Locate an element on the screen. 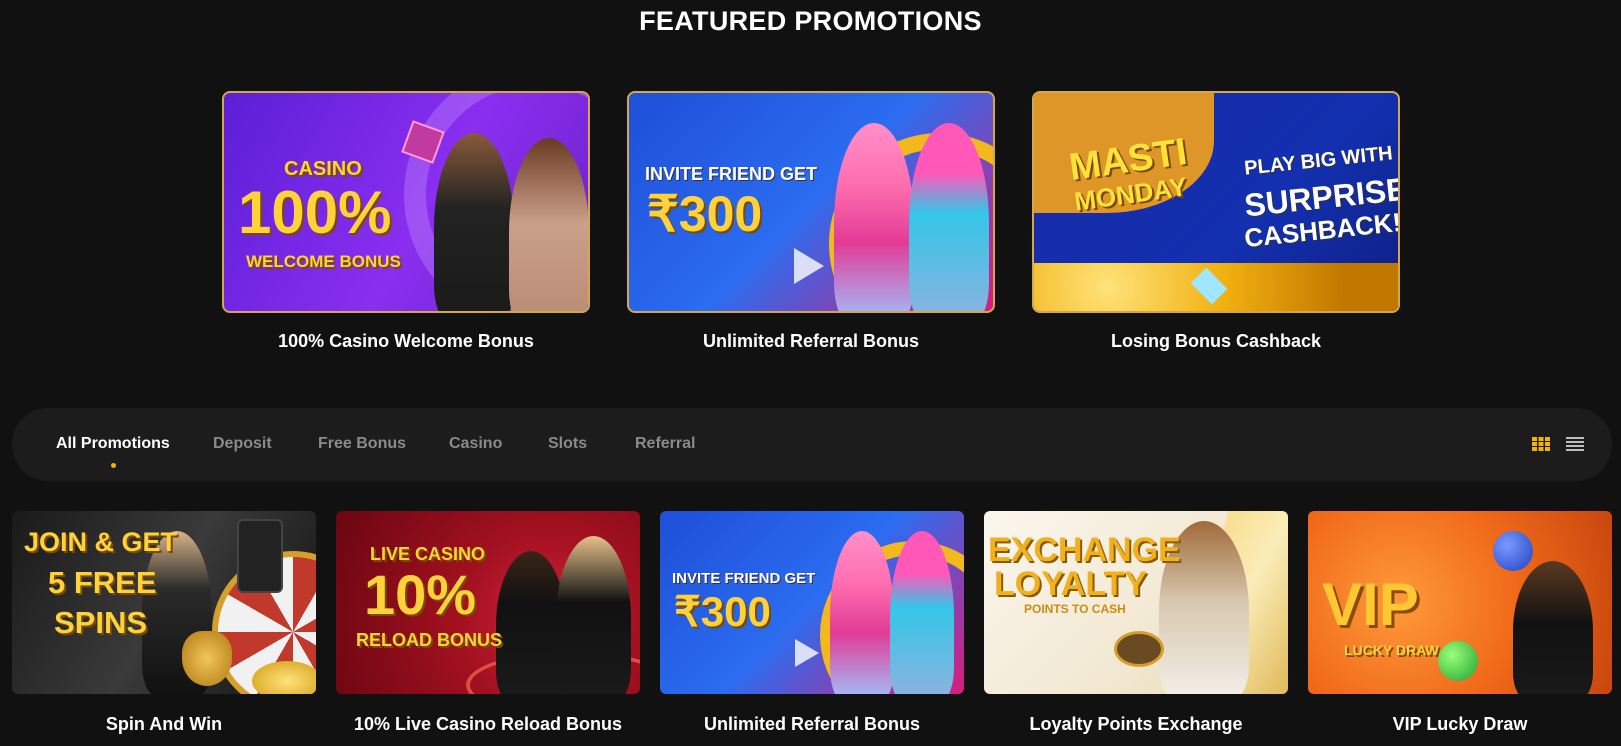 Image resolution: width=1621 pixels, height=746 pixels. banner-line: JOIN & GET is located at coordinates (101, 542).